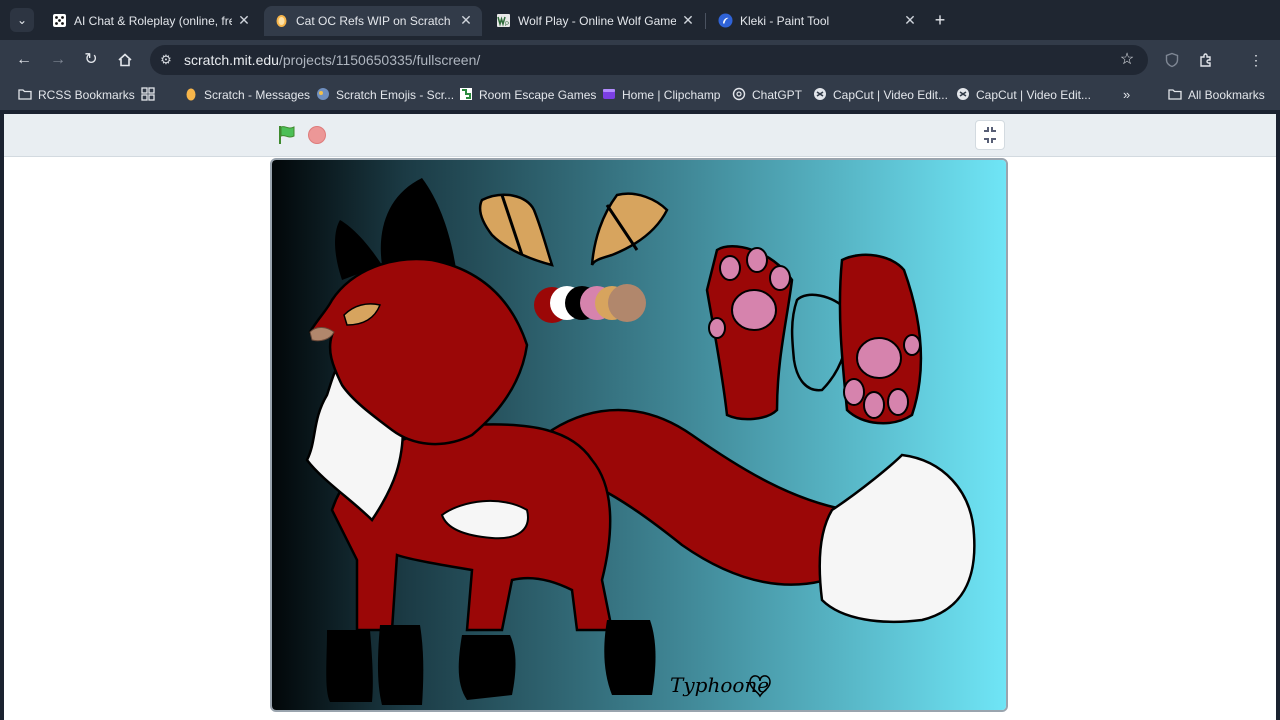 The width and height of the screenshot is (1280, 720). I want to click on bookmark-label: RCSS Bookmarks, so click(86, 95).